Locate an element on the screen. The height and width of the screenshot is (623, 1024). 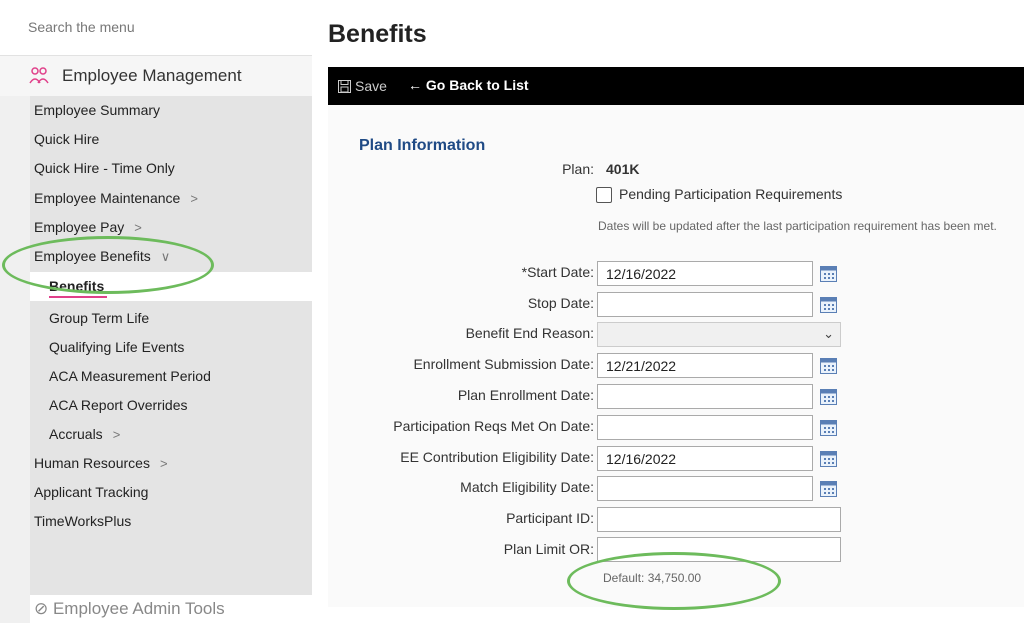
section-employee-admin-tools: ⊘ Employee Admin Tools is located at coordinates (171, 609).